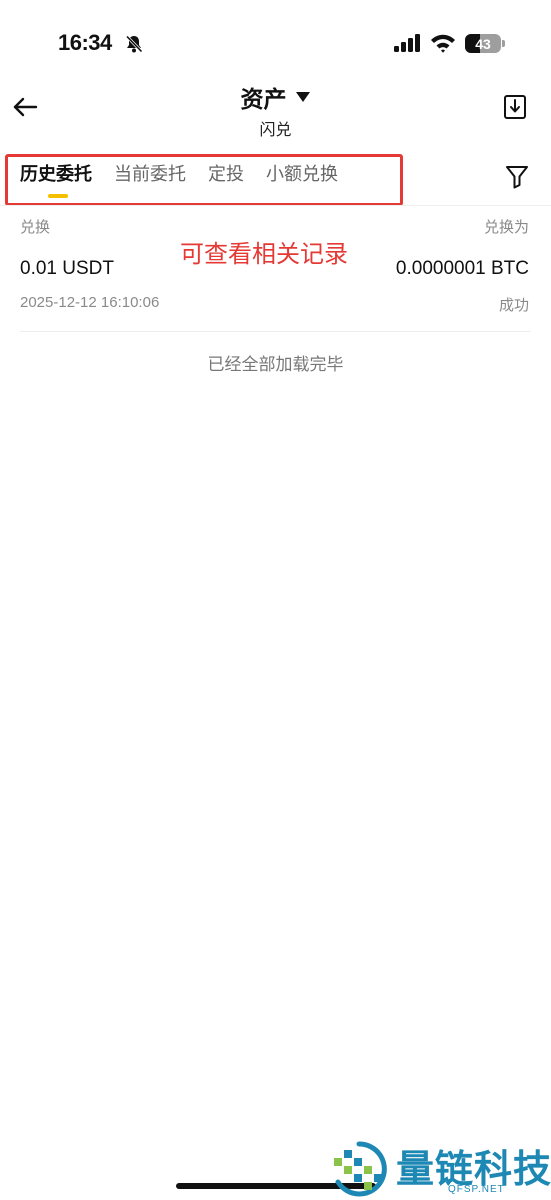 The height and width of the screenshot is (1200, 551). What do you see at coordinates (476, 1189) in the screenshot?
I see `watermark-subtext: QFSP.NET` at bounding box center [476, 1189].